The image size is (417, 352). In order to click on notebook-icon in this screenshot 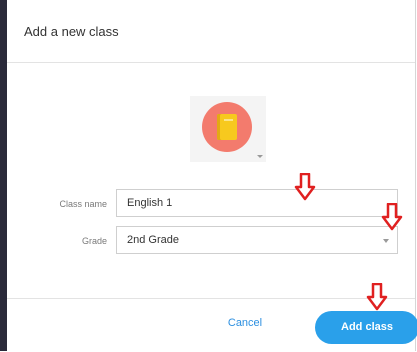, I will do `click(227, 127)`.